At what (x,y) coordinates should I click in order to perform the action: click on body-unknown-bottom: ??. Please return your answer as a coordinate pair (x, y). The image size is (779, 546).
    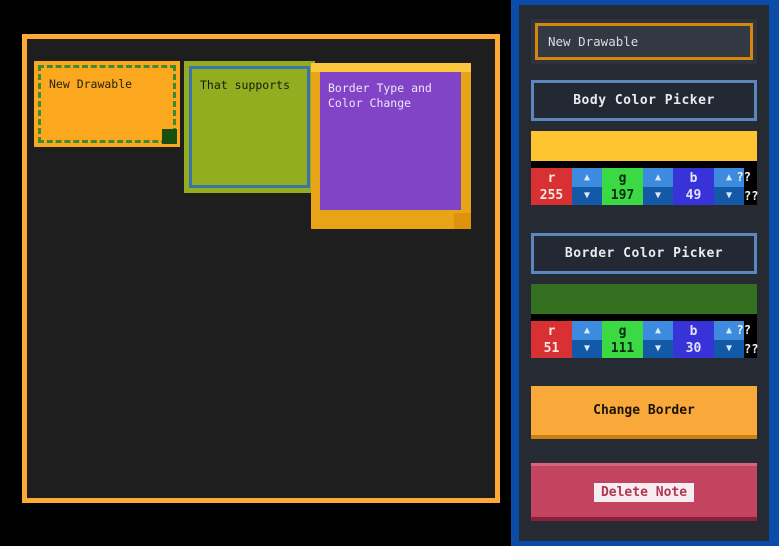
    Looking at the image, I should click on (751, 196).